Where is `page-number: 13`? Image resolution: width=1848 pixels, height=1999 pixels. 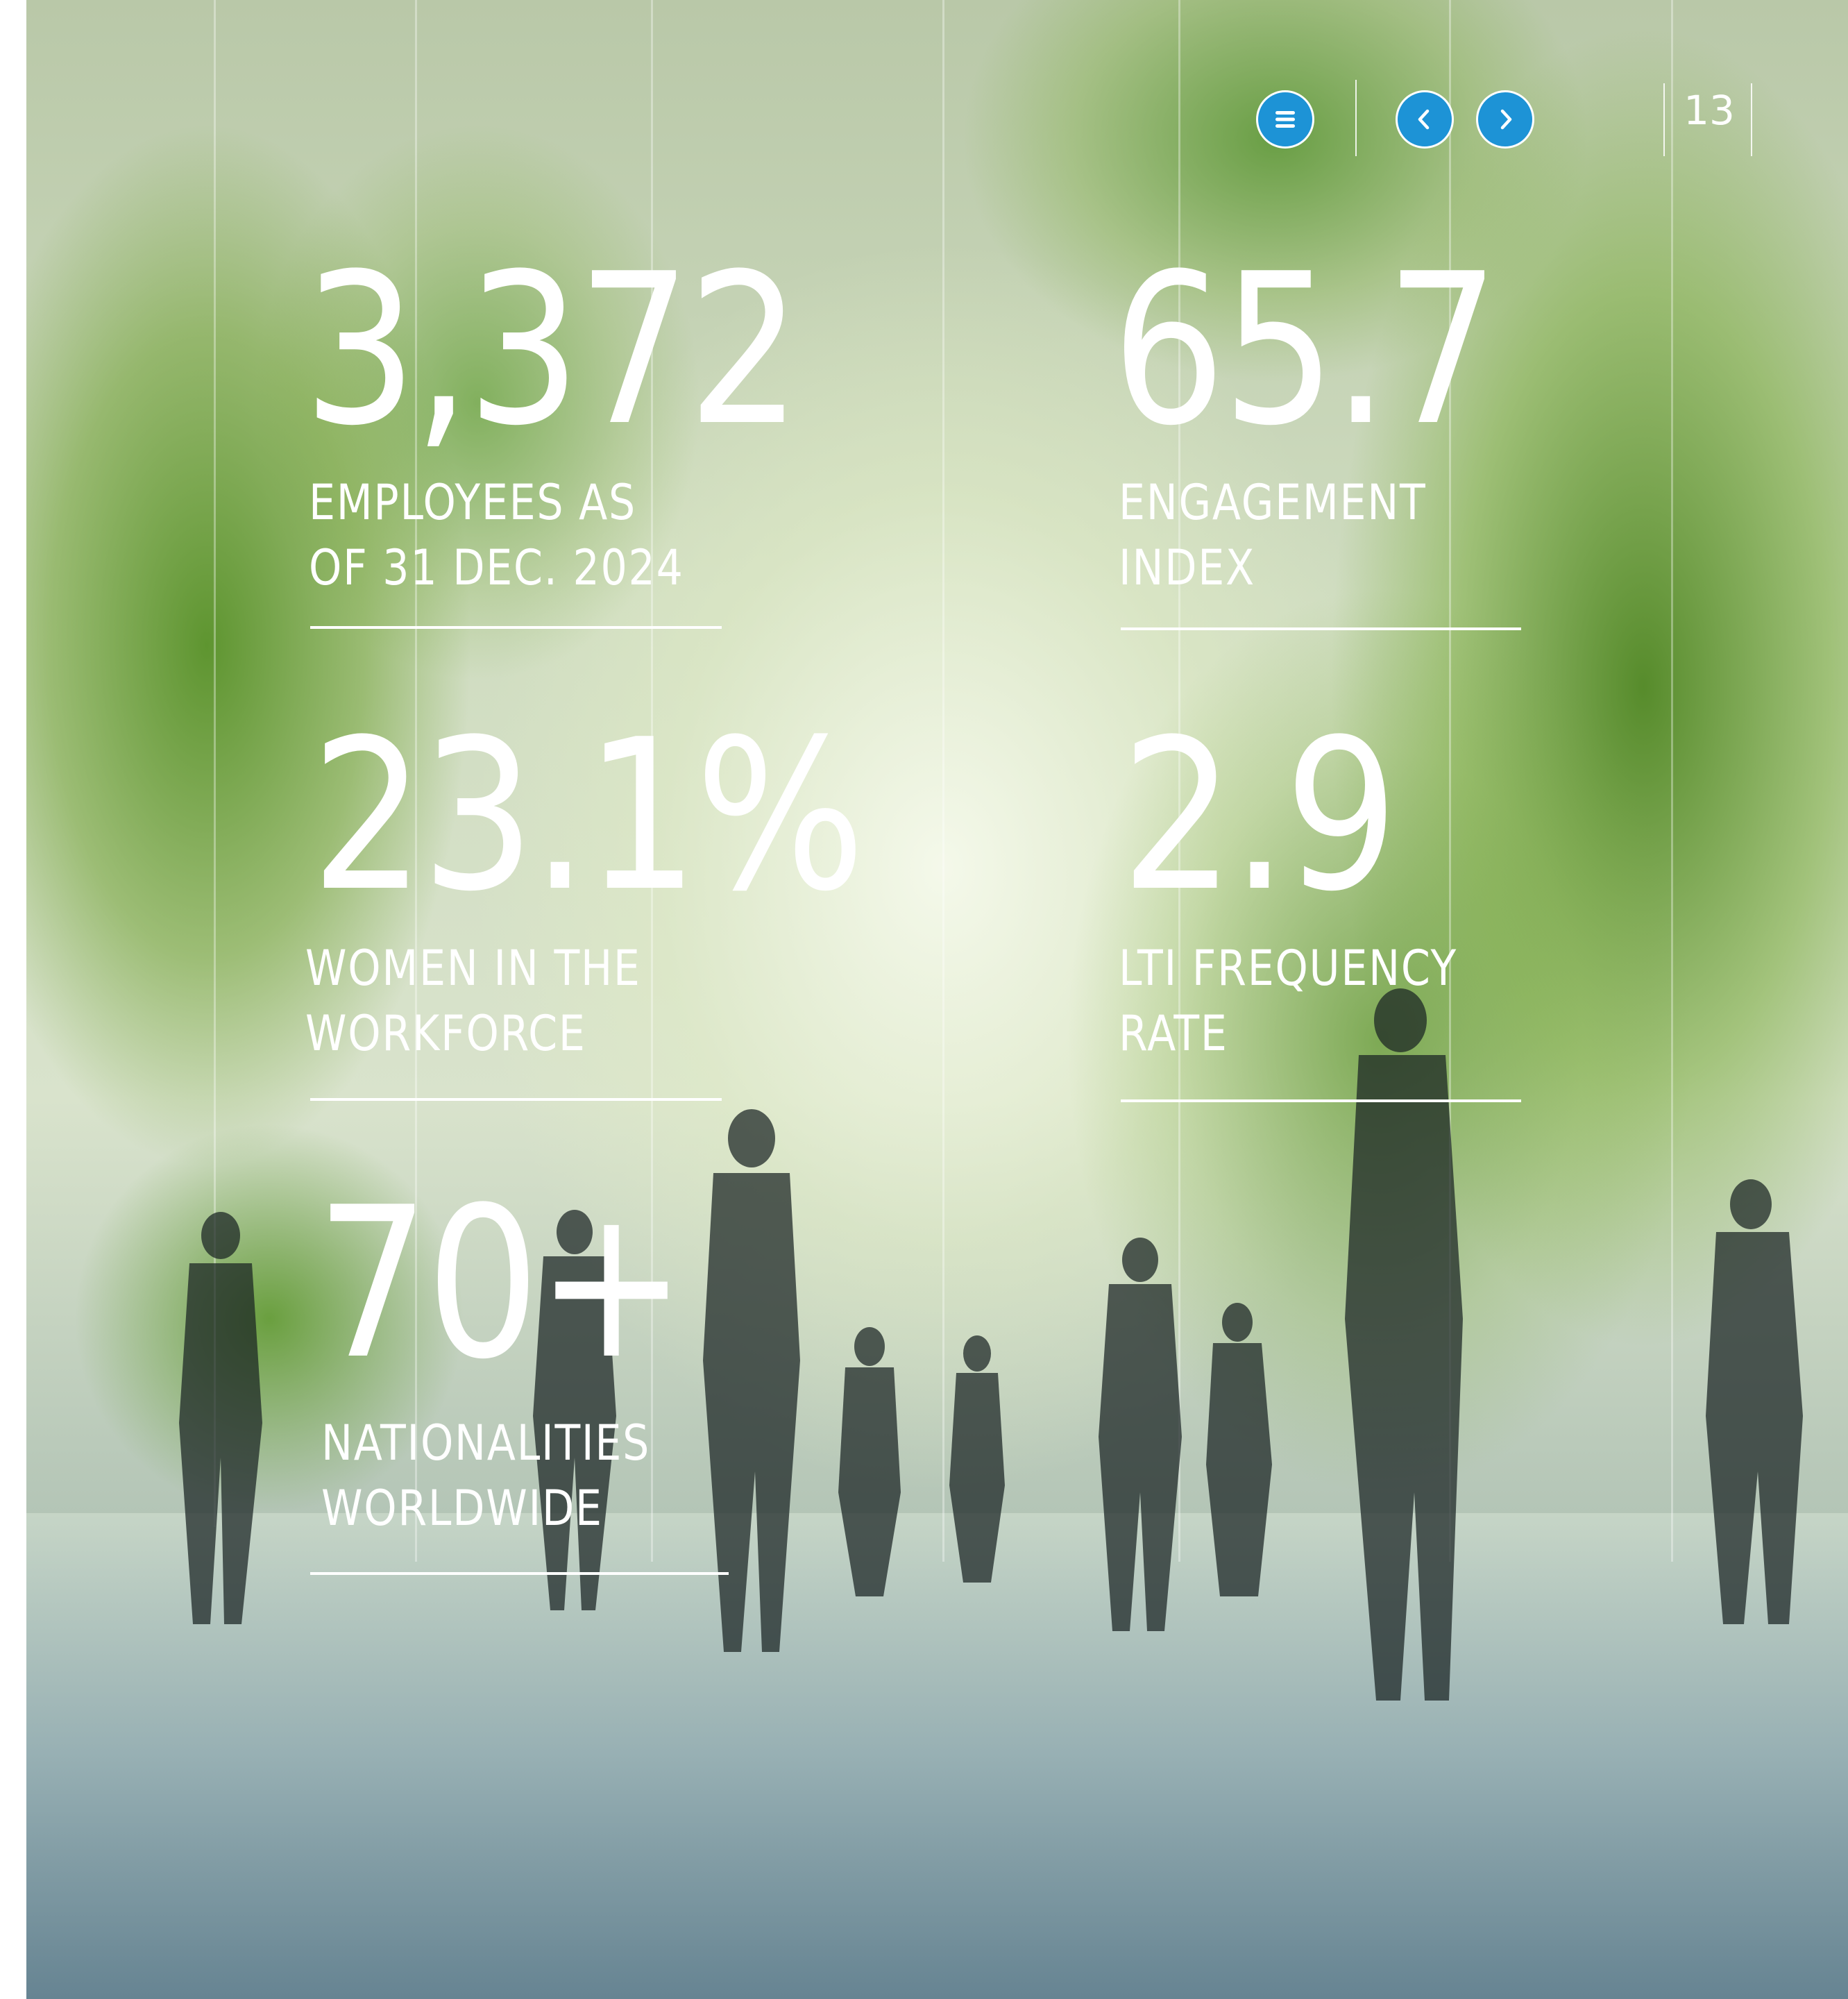 page-number: 13 is located at coordinates (1710, 110).